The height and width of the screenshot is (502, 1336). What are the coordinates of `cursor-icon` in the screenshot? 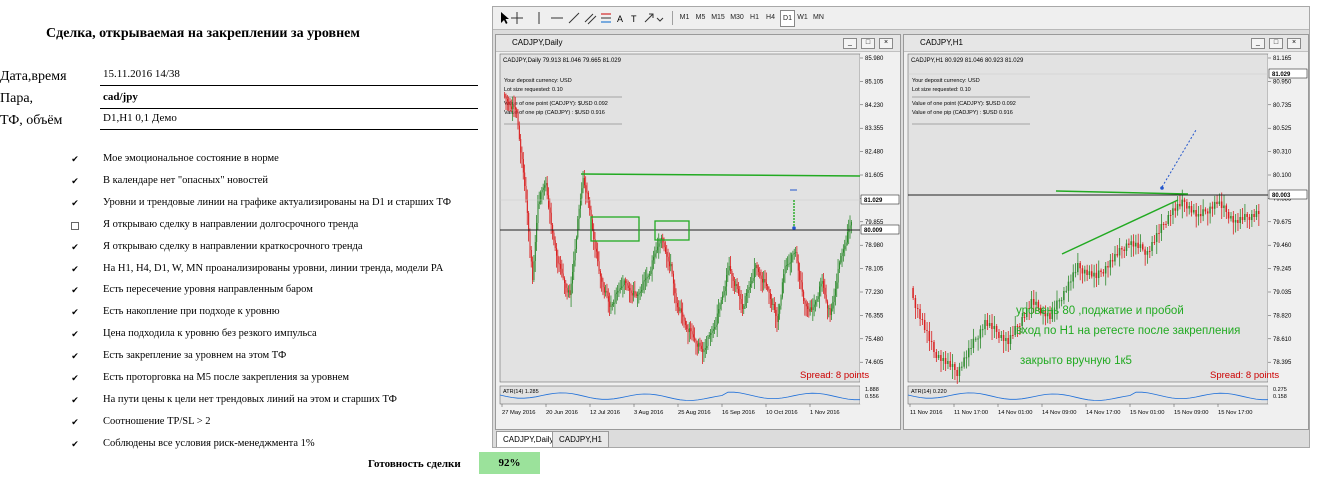 It's located at (505, 18).